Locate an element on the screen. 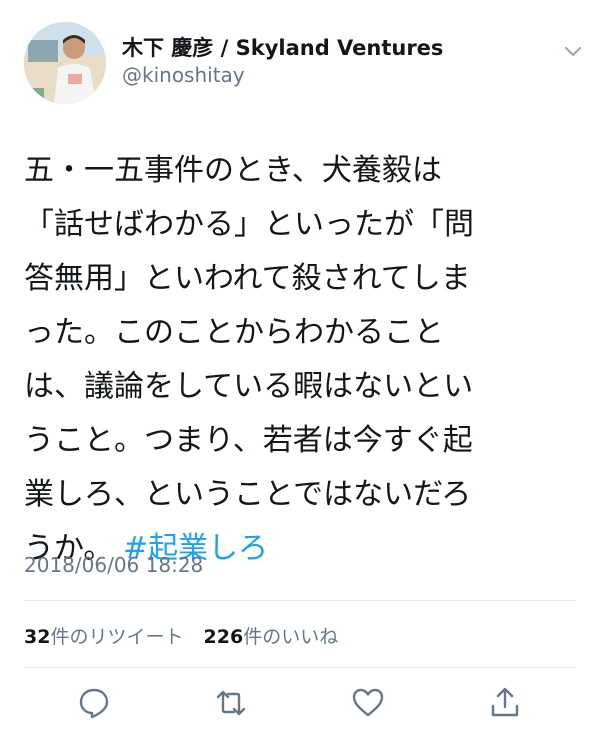 The height and width of the screenshot is (740, 600). share-icon is located at coordinates (505, 703).